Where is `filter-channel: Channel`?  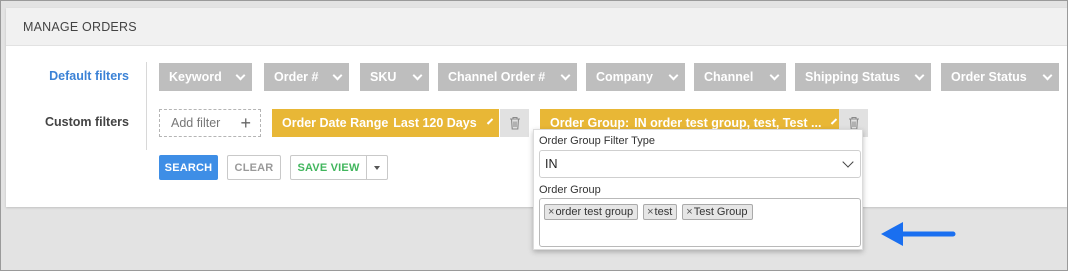
filter-channel: Channel is located at coordinates (740, 77).